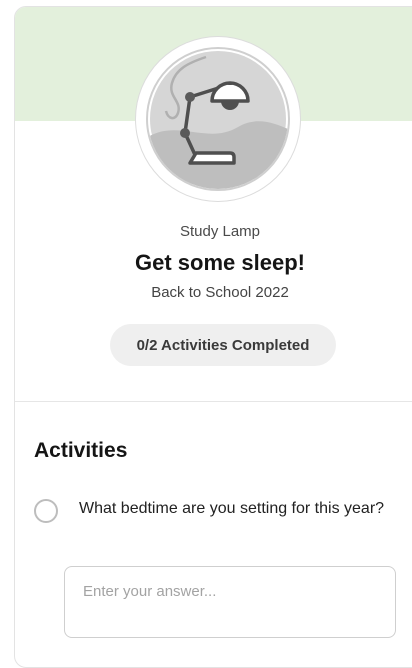 The width and height of the screenshot is (412, 668). I want to click on quest-title: Get some sleep!, so click(220, 262).